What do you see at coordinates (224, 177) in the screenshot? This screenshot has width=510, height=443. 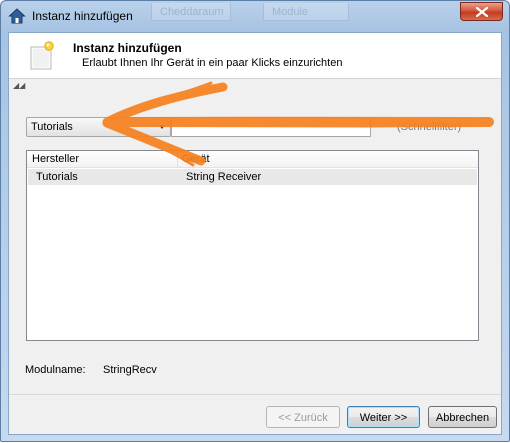 I see `cell-device: String Receiver` at bounding box center [224, 177].